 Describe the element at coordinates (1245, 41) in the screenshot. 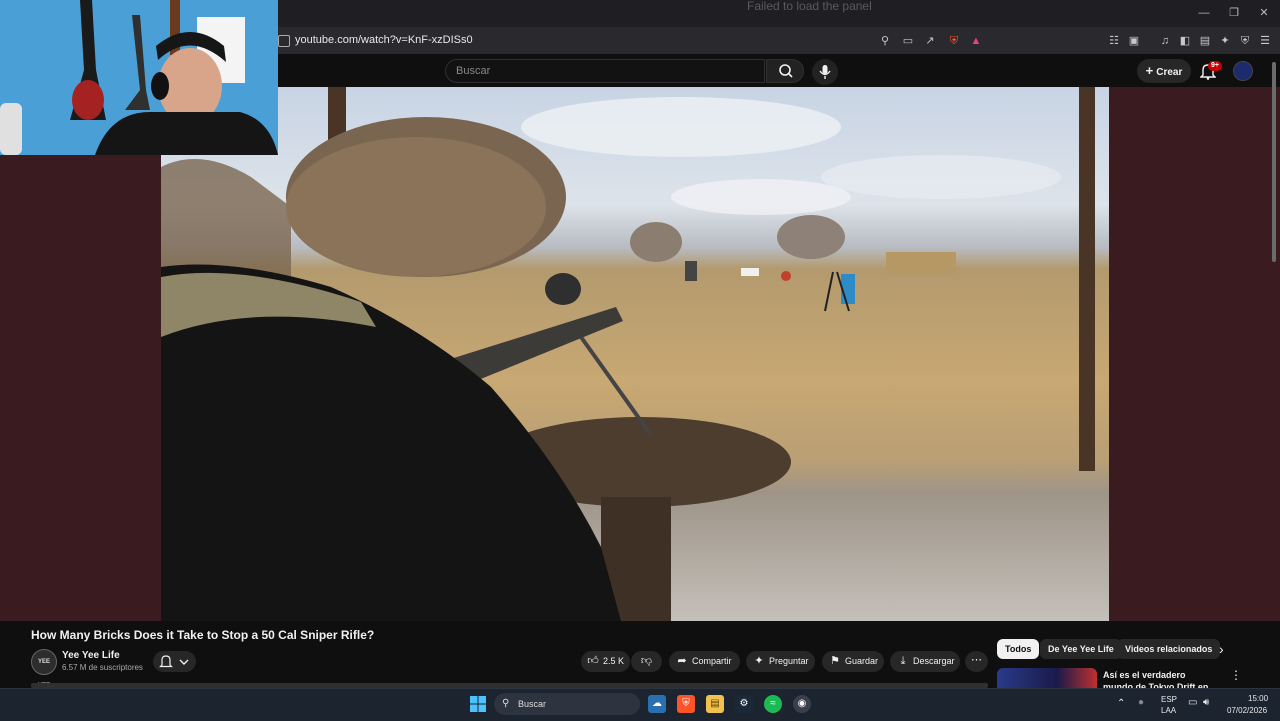

I see `vpn-icon: ⛨` at that location.